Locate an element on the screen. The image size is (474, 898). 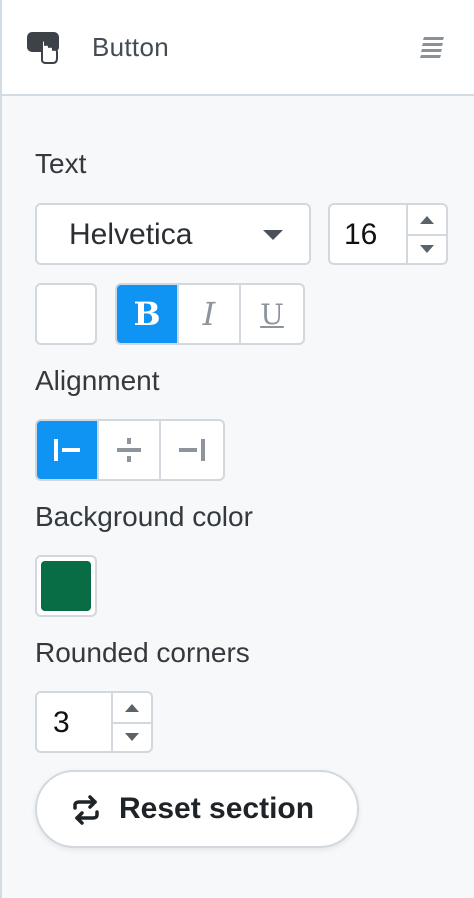
rounded-corners-decrement is located at coordinates (132, 736).